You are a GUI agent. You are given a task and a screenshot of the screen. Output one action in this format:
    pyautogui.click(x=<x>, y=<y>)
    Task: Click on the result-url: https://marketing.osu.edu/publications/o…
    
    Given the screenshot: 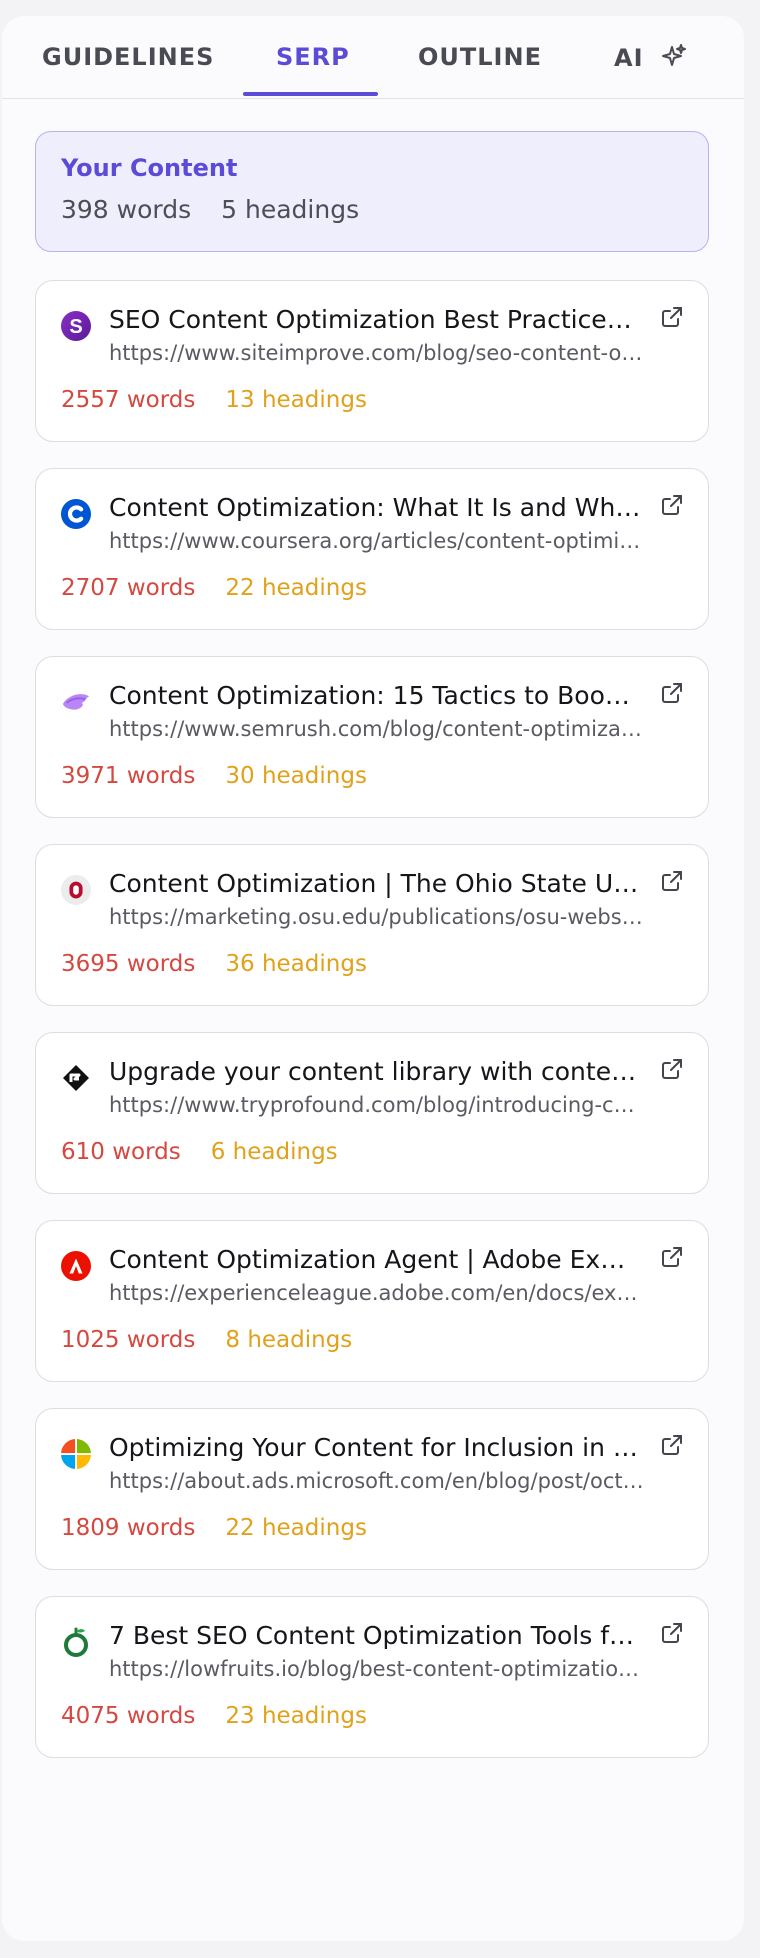 What is the action you would take?
    pyautogui.click(x=378, y=917)
    